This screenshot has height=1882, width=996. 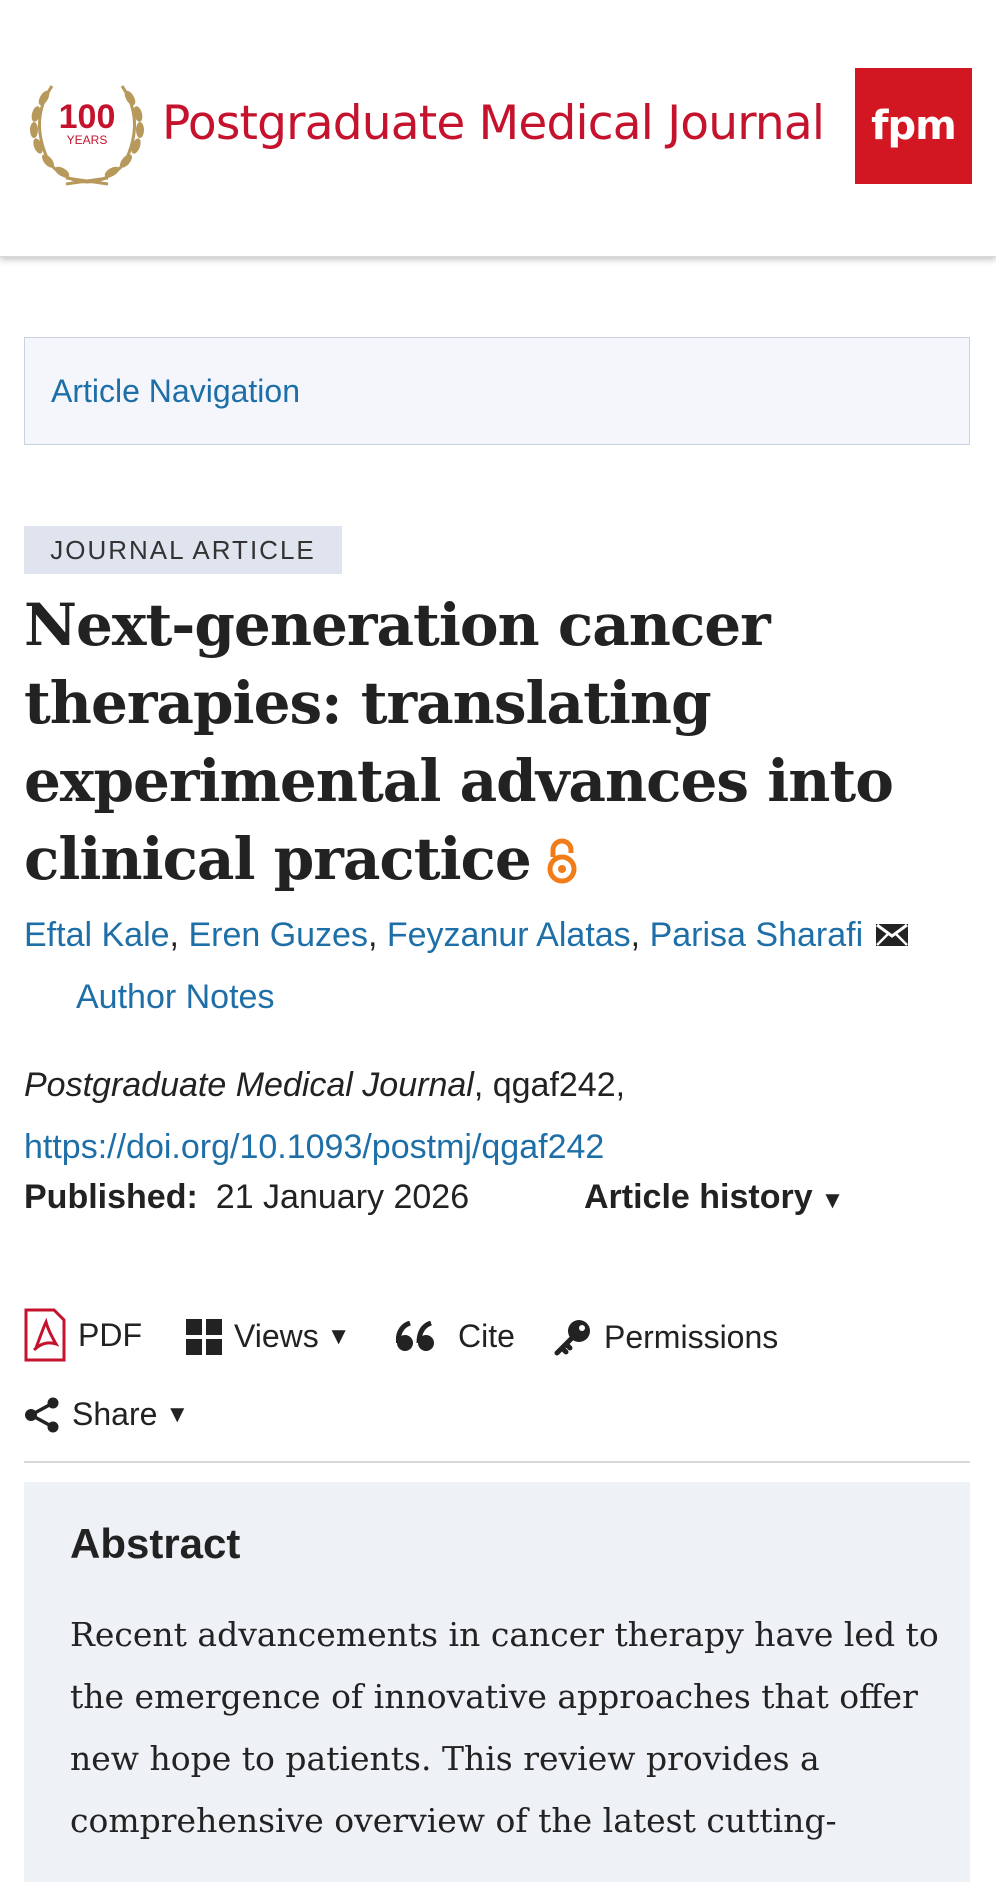 I want to click on article-history-toggle: Article history ▼, so click(x=714, y=1197).